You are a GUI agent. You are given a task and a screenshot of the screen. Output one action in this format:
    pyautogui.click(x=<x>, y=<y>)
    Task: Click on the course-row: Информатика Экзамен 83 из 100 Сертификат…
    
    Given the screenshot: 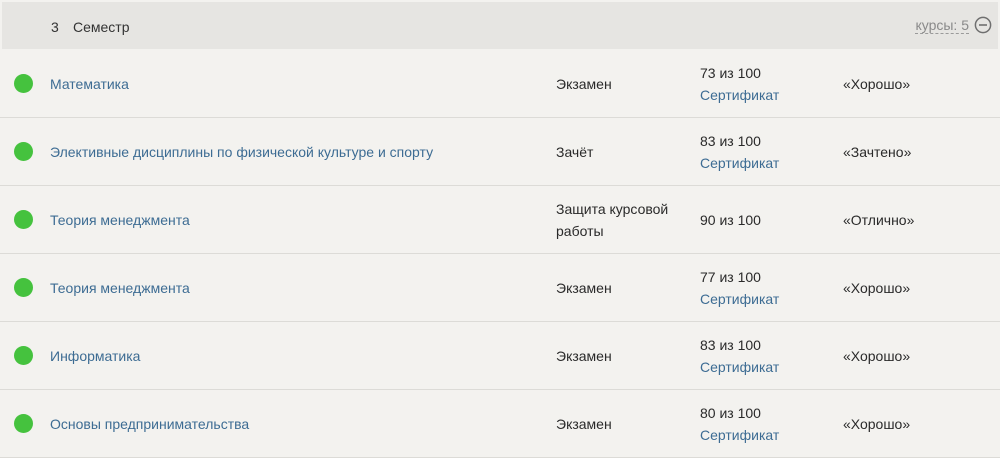 What is the action you would take?
    pyautogui.click(x=500, y=356)
    